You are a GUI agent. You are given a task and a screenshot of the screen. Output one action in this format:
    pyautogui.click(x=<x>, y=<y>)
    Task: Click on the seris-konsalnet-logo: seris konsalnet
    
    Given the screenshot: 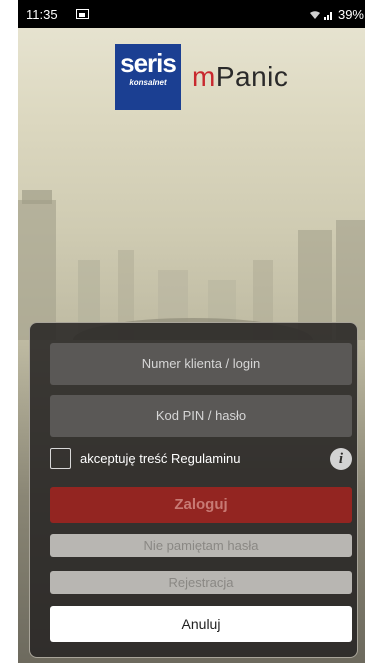 What is the action you would take?
    pyautogui.click(x=148, y=77)
    